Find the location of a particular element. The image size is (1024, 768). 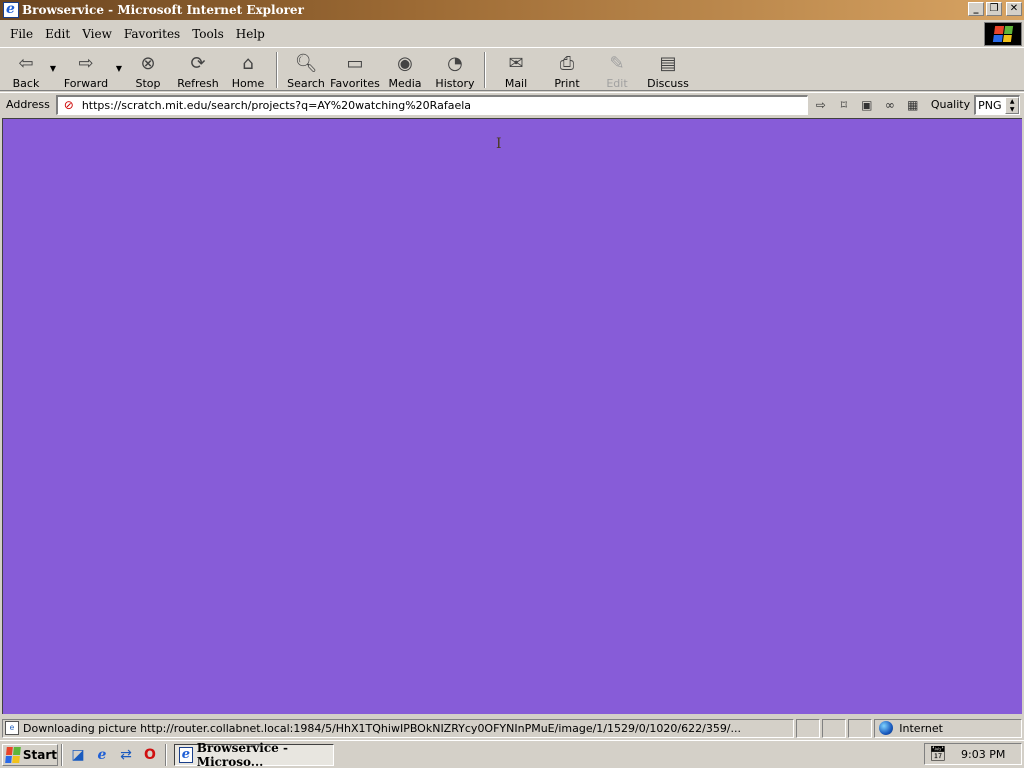

back-button: ⇦ Back is located at coordinates (26, 69).